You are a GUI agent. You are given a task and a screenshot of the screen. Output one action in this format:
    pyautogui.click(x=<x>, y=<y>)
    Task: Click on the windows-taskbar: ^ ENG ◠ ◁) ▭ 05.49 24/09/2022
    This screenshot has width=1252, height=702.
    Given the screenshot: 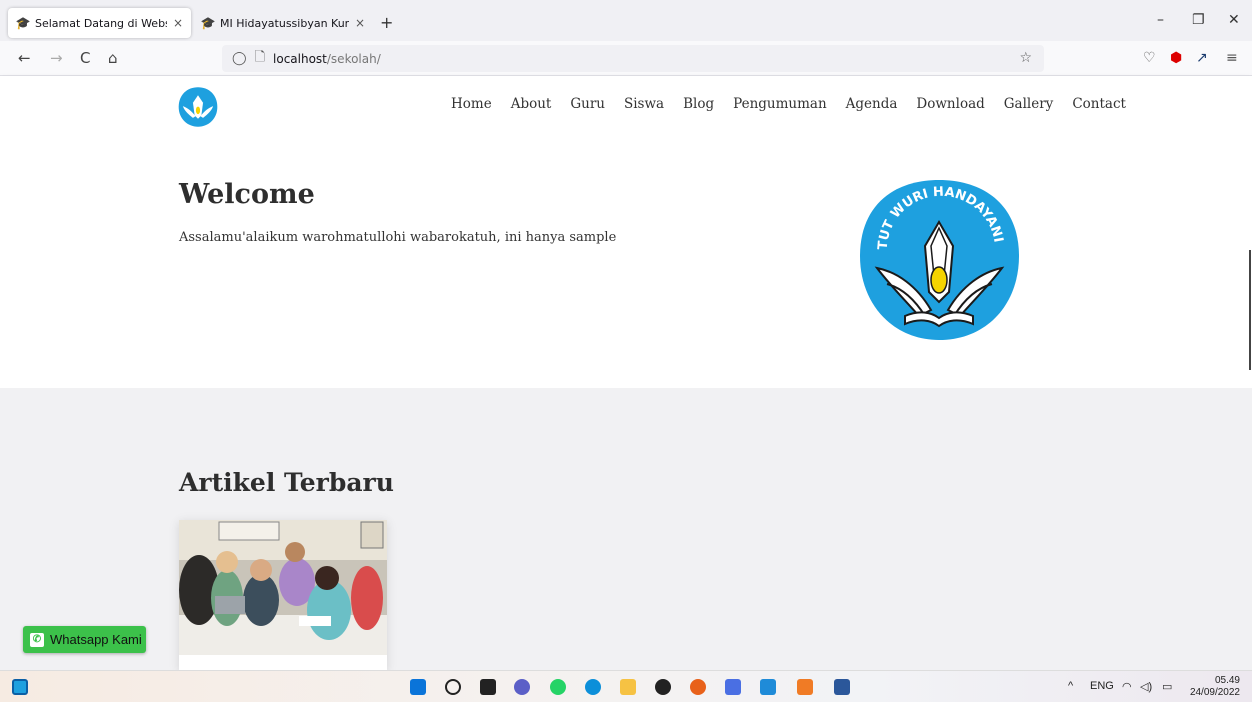 What is the action you would take?
    pyautogui.click(x=626, y=686)
    